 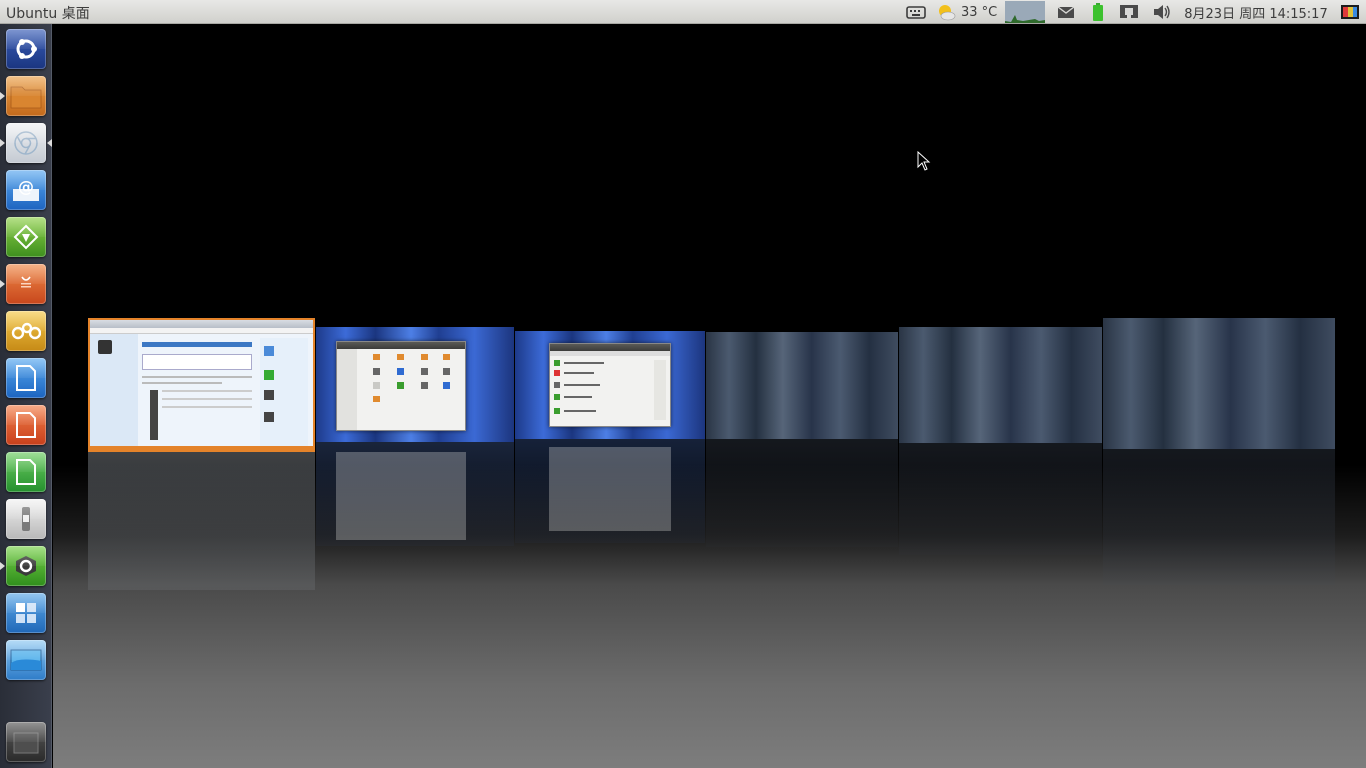 I want to click on diamond-icon, so click(x=26, y=237).